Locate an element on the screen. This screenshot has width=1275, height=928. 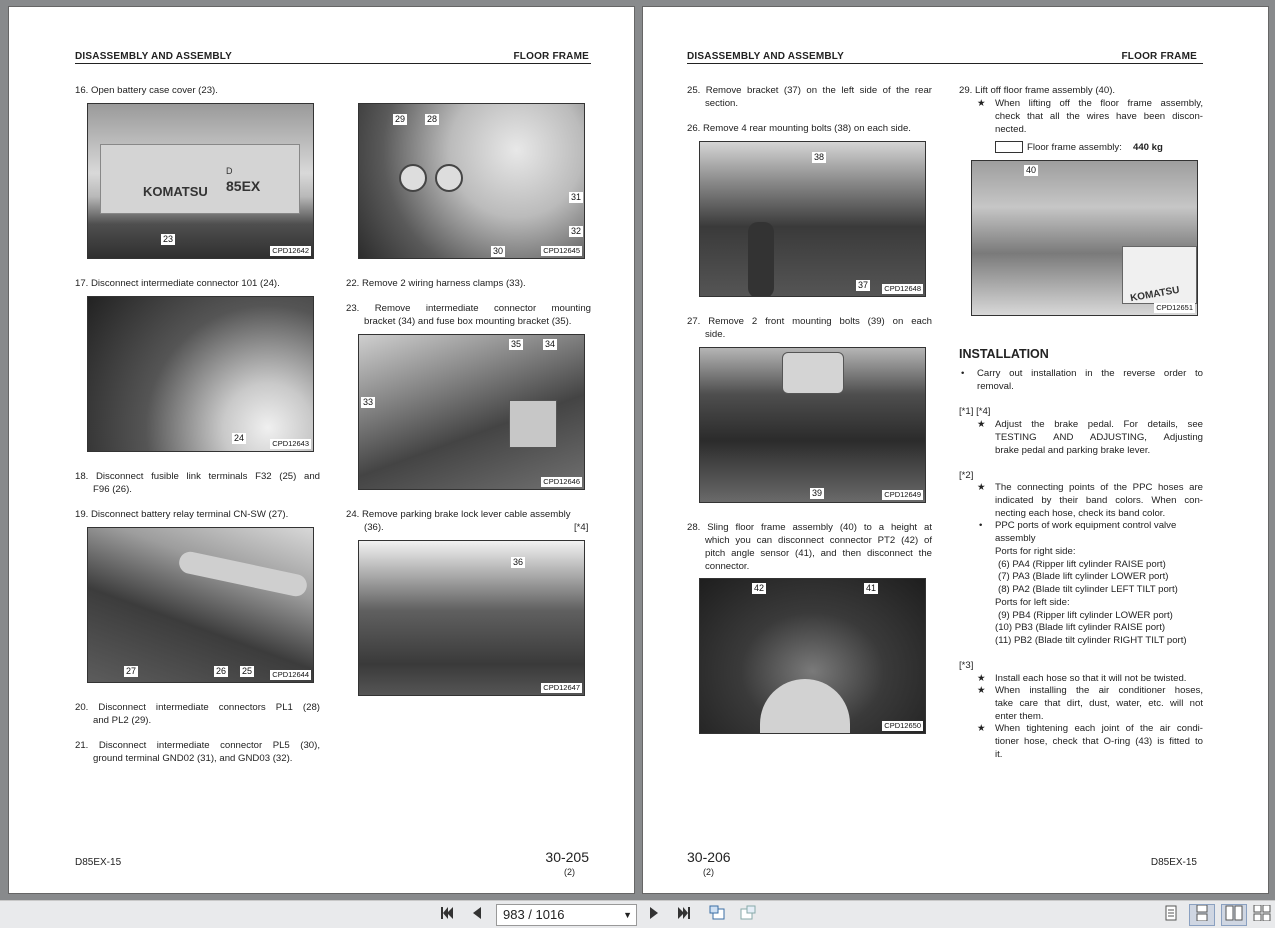
step-18-line2: F96 (26). is located at coordinates (112, 489).